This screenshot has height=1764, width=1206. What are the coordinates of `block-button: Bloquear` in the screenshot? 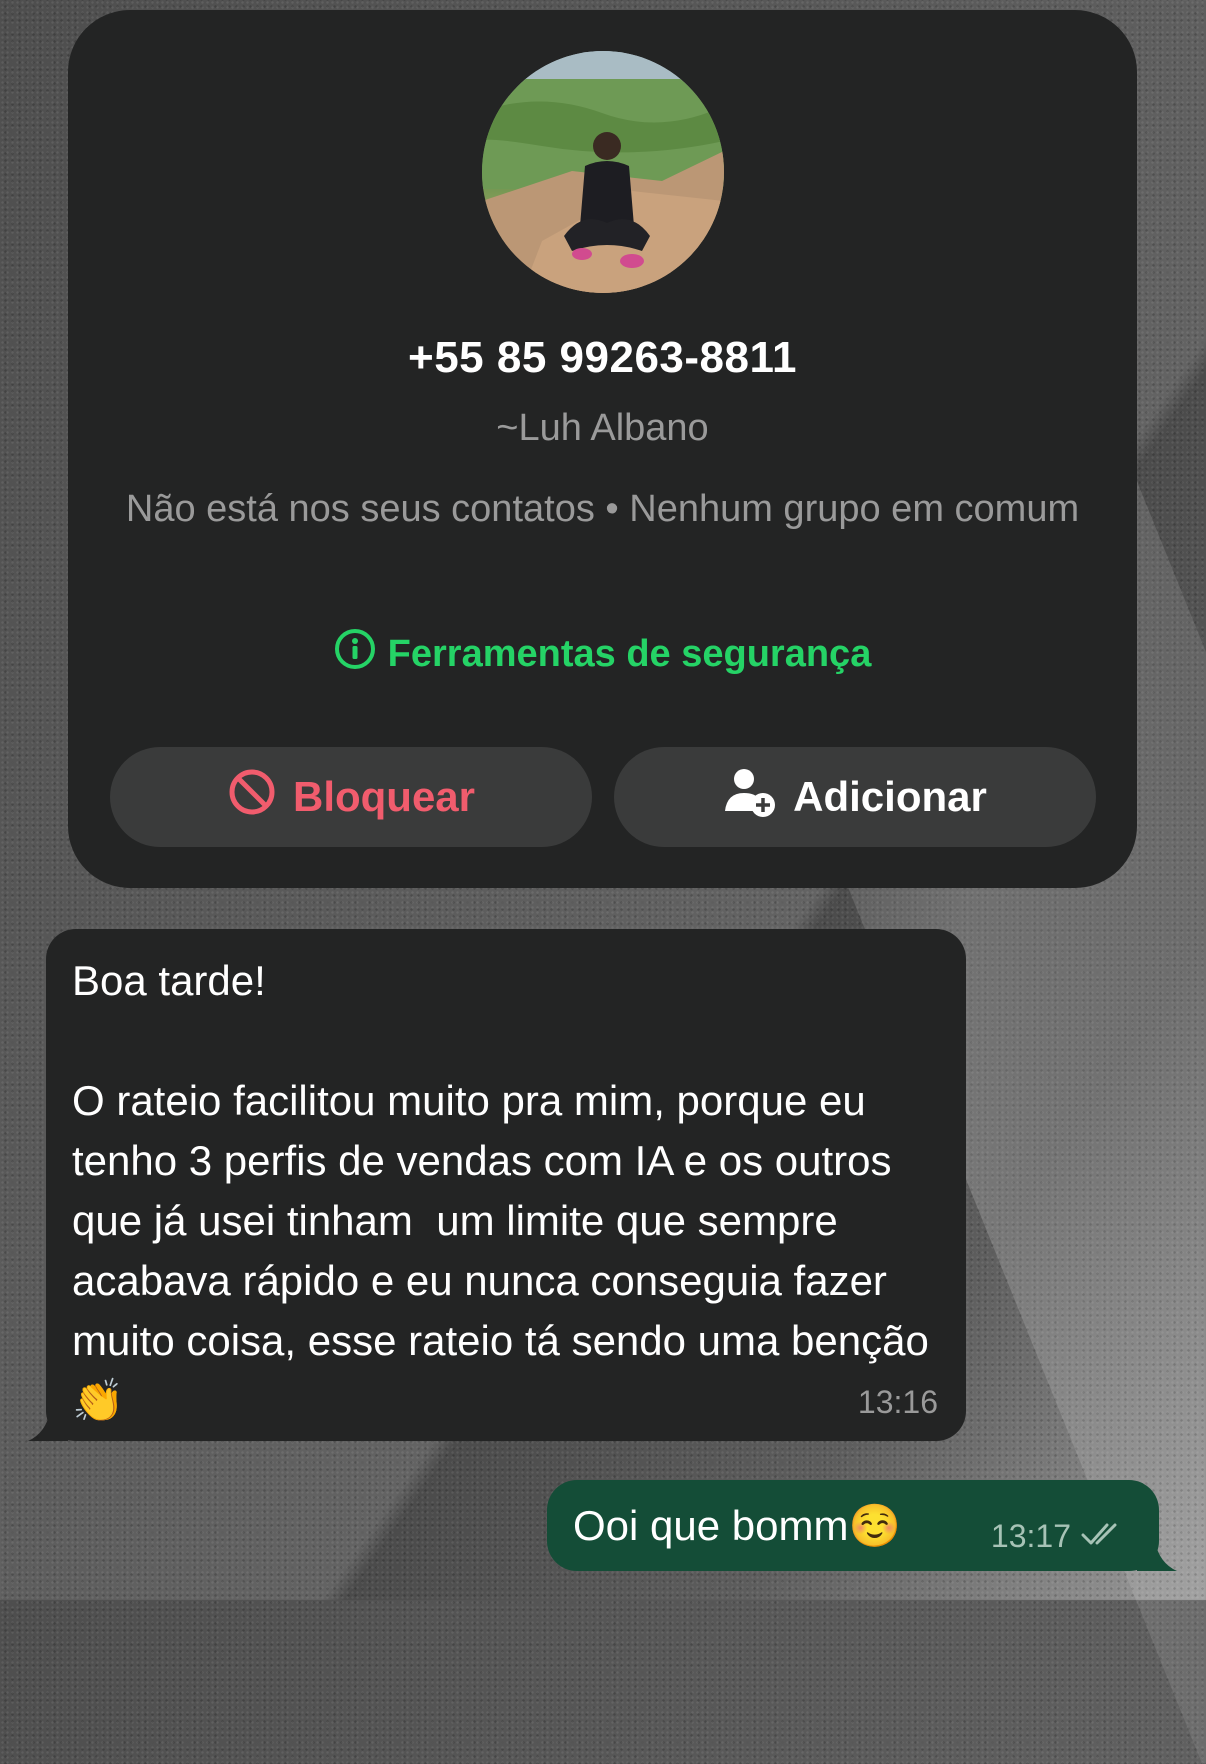 It's located at (351, 797).